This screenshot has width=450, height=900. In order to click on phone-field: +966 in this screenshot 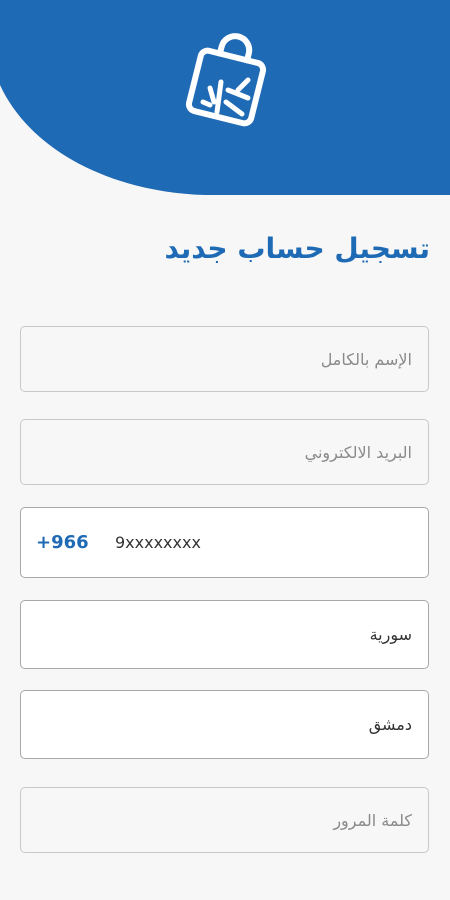, I will do `click(224, 542)`.